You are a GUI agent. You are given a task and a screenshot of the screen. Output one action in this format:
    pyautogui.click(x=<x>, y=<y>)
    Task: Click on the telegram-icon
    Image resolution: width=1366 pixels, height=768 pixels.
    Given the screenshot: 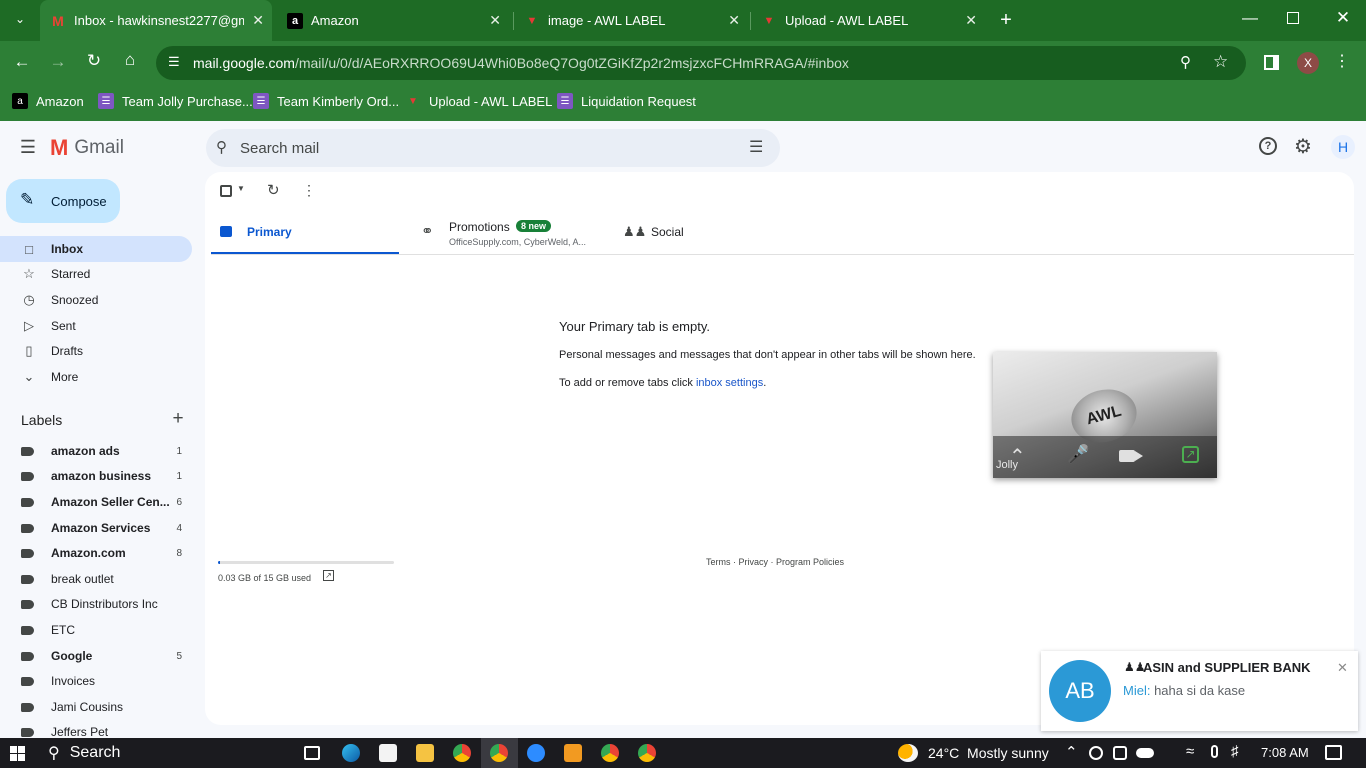 What is the action you would take?
    pyautogui.click(x=573, y=753)
    